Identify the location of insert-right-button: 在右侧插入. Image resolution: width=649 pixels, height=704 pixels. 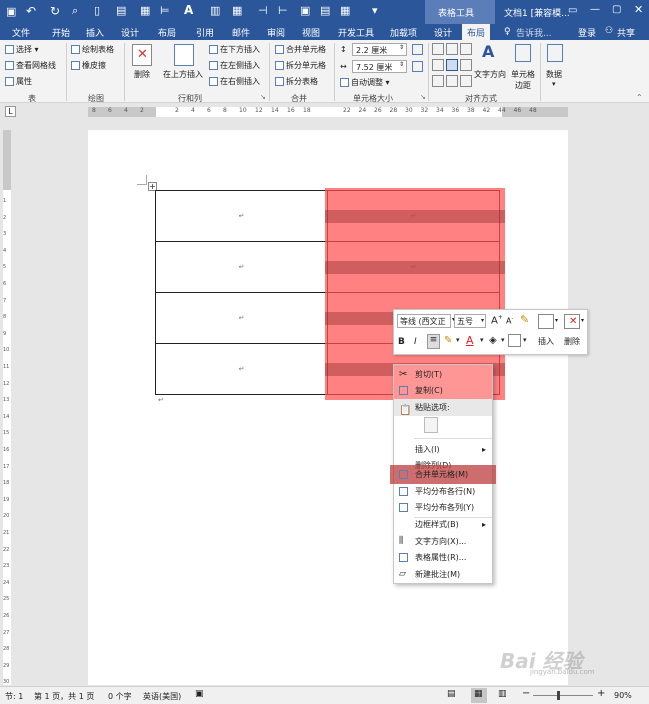
(234, 81).